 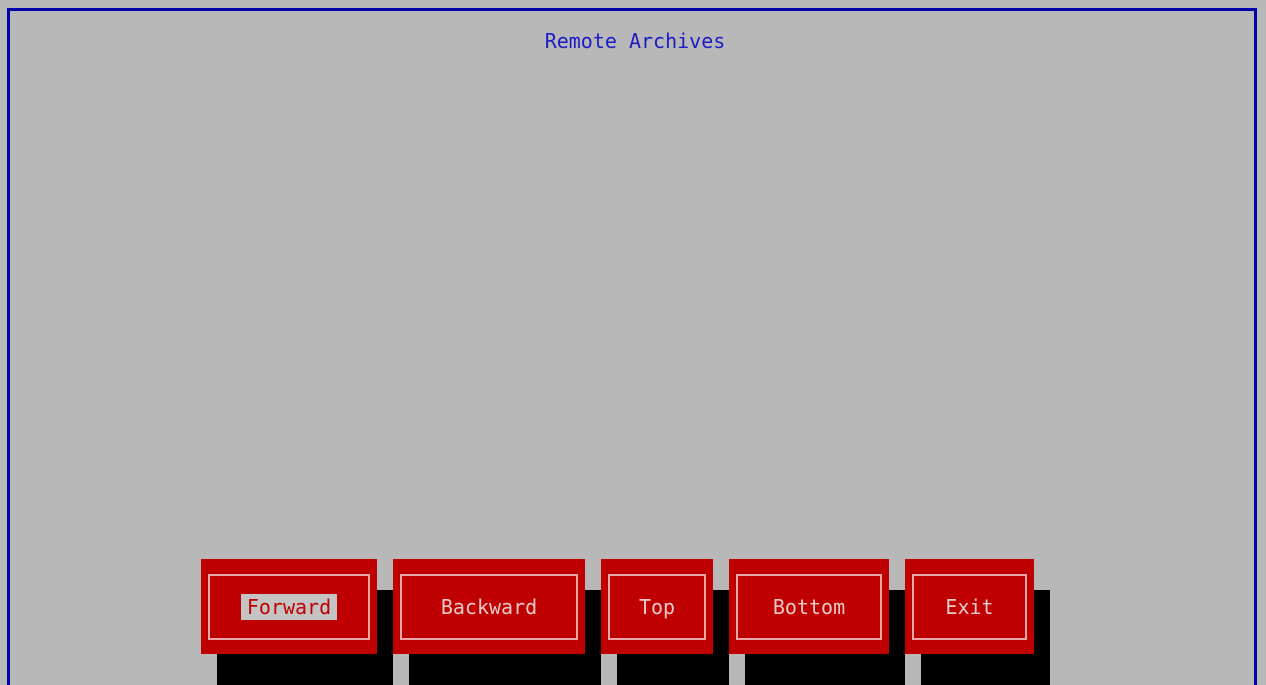 I want to click on top-button-border: Top, so click(x=657, y=607).